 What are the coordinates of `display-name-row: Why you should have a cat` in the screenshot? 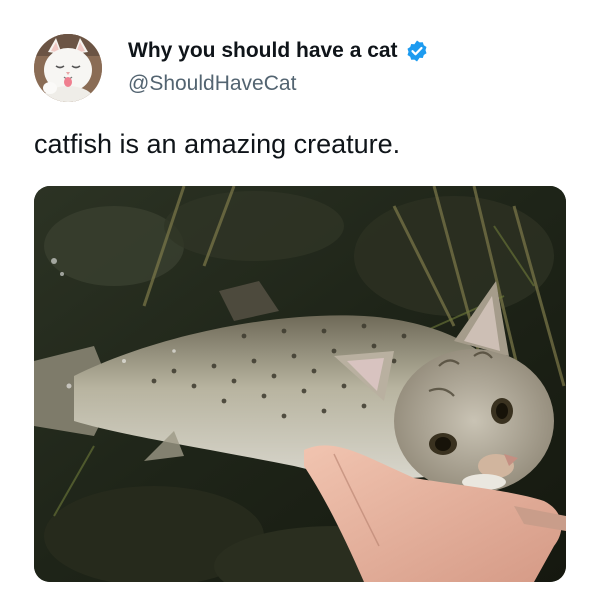 It's located at (278, 51).